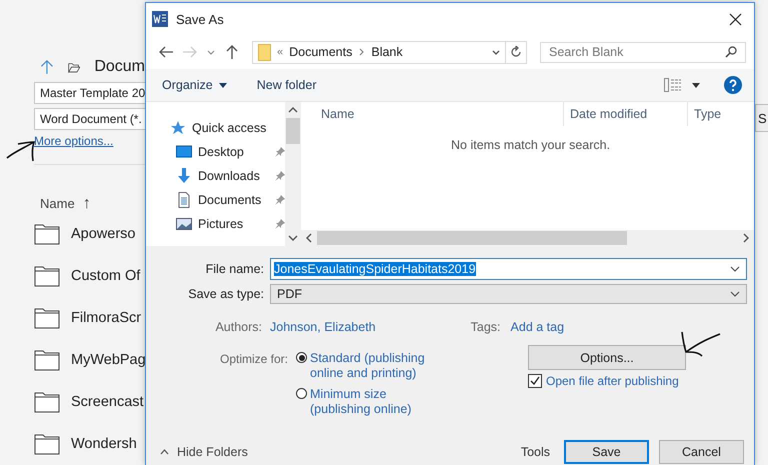 The width and height of the screenshot is (768, 465). I want to click on dialog-button: Save, so click(606, 452).